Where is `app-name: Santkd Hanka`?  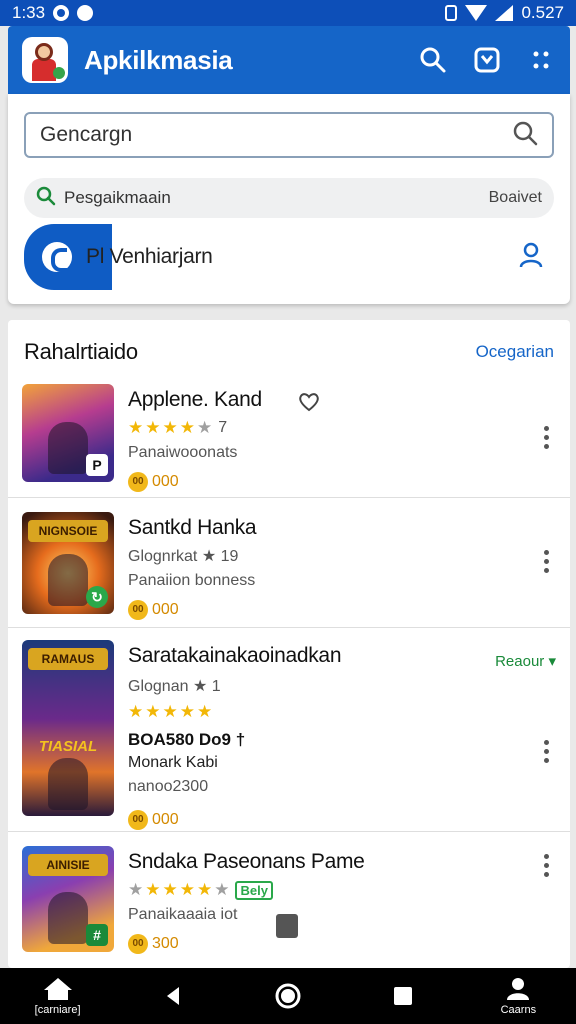 app-name: Santkd Hanka is located at coordinates (192, 527).